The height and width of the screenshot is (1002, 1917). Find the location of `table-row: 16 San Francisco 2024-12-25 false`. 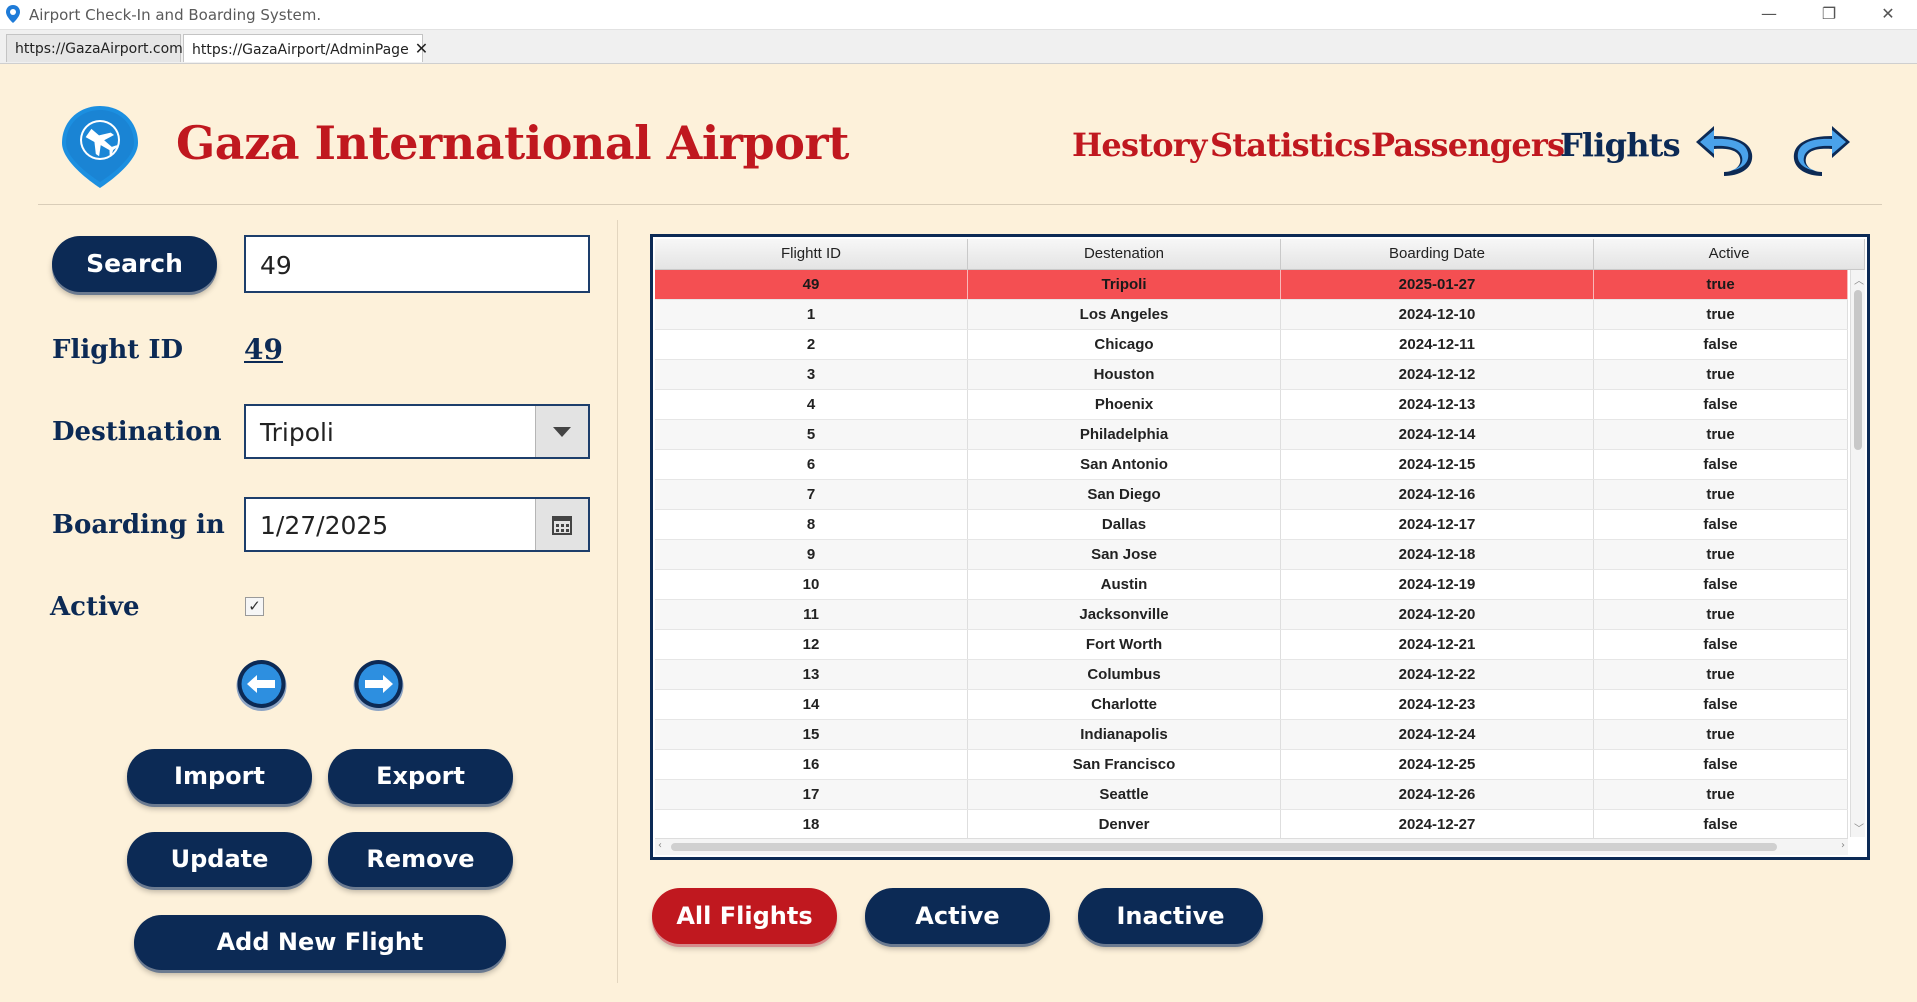

table-row: 16 San Francisco 2024-12-25 false is located at coordinates (1251, 765).